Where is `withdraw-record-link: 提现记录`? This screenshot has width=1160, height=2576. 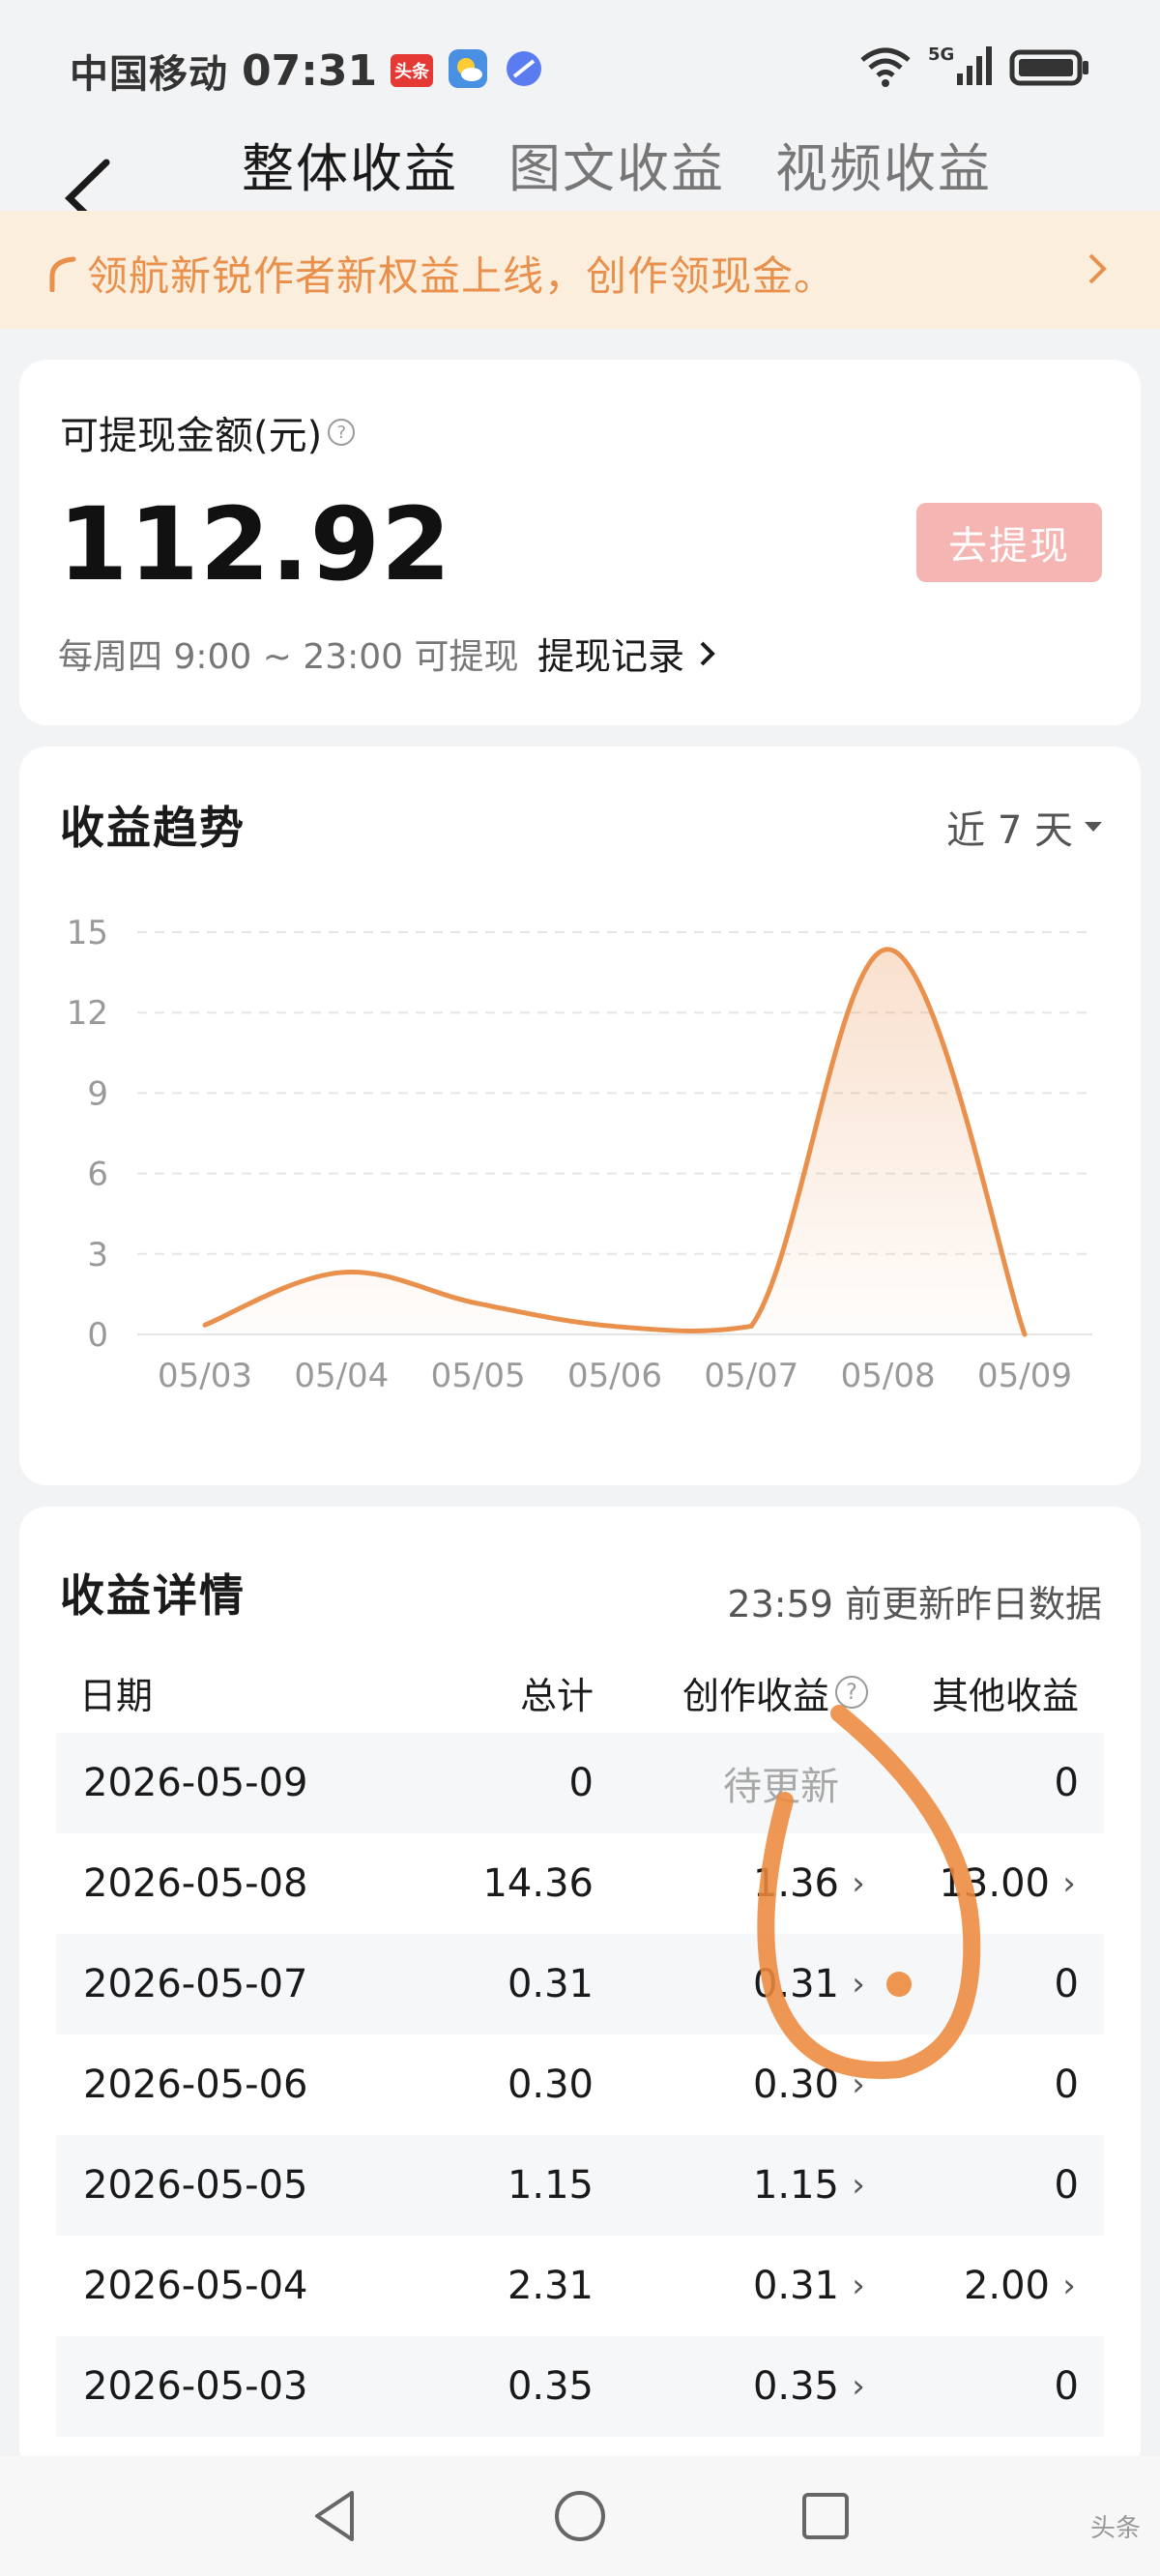
withdraw-record-link: 提现记录 is located at coordinates (627, 653).